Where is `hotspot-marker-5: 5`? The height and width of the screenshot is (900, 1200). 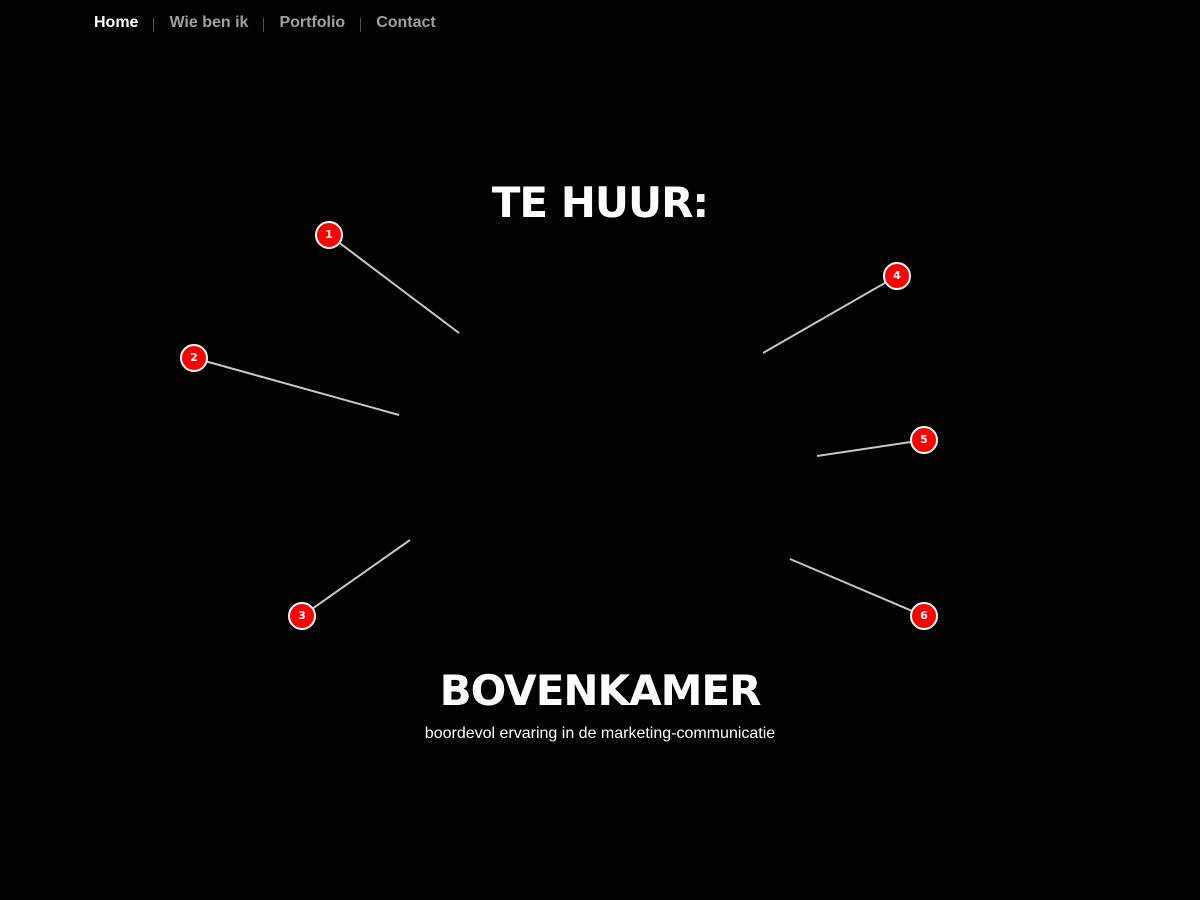
hotspot-marker-5: 5 is located at coordinates (924, 440).